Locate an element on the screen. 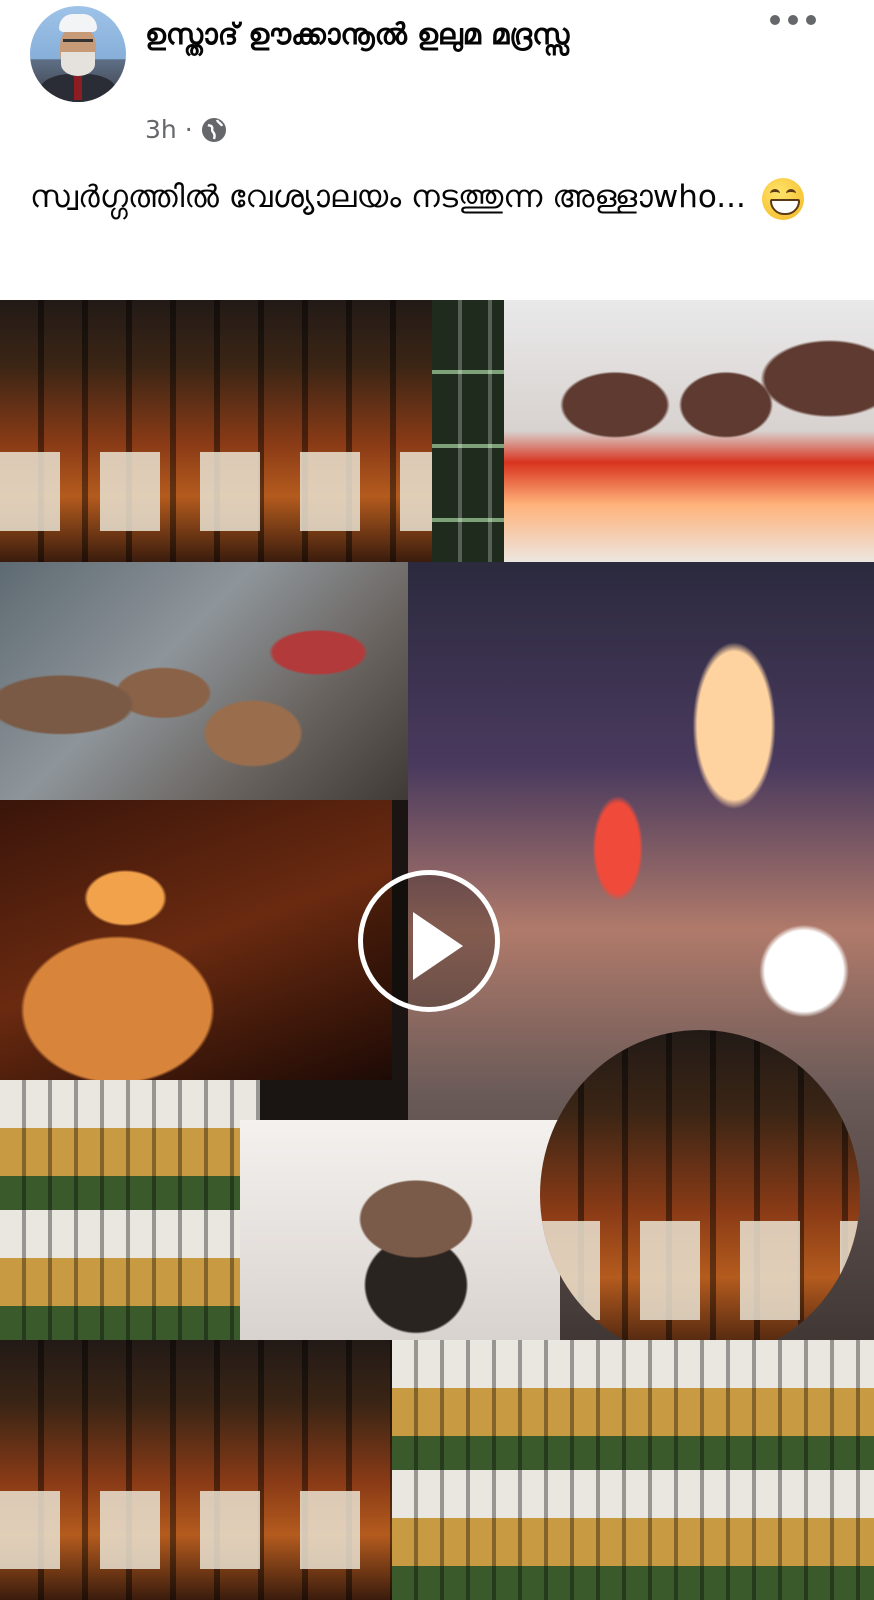 The image size is (874, 1600). grinning-face-icon is located at coordinates (782, 198).